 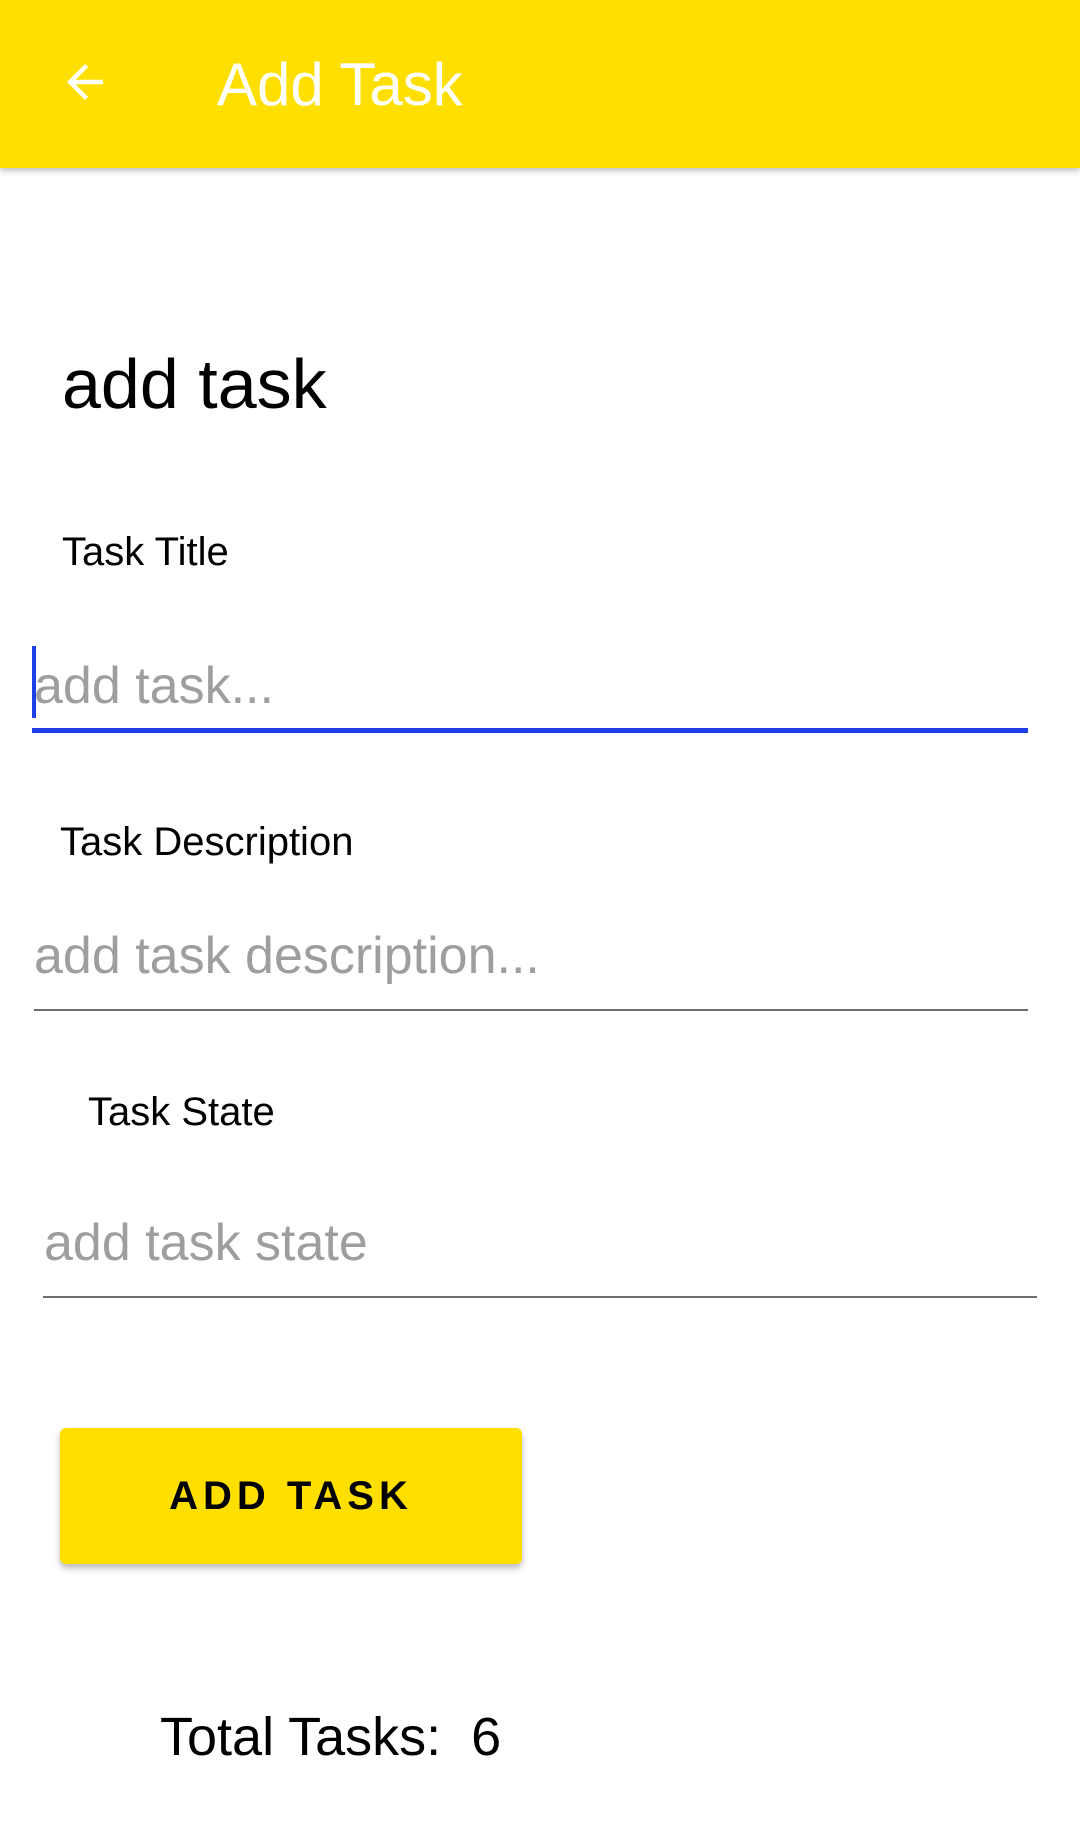 I want to click on app-bar-title: Add Task, so click(x=340, y=84).